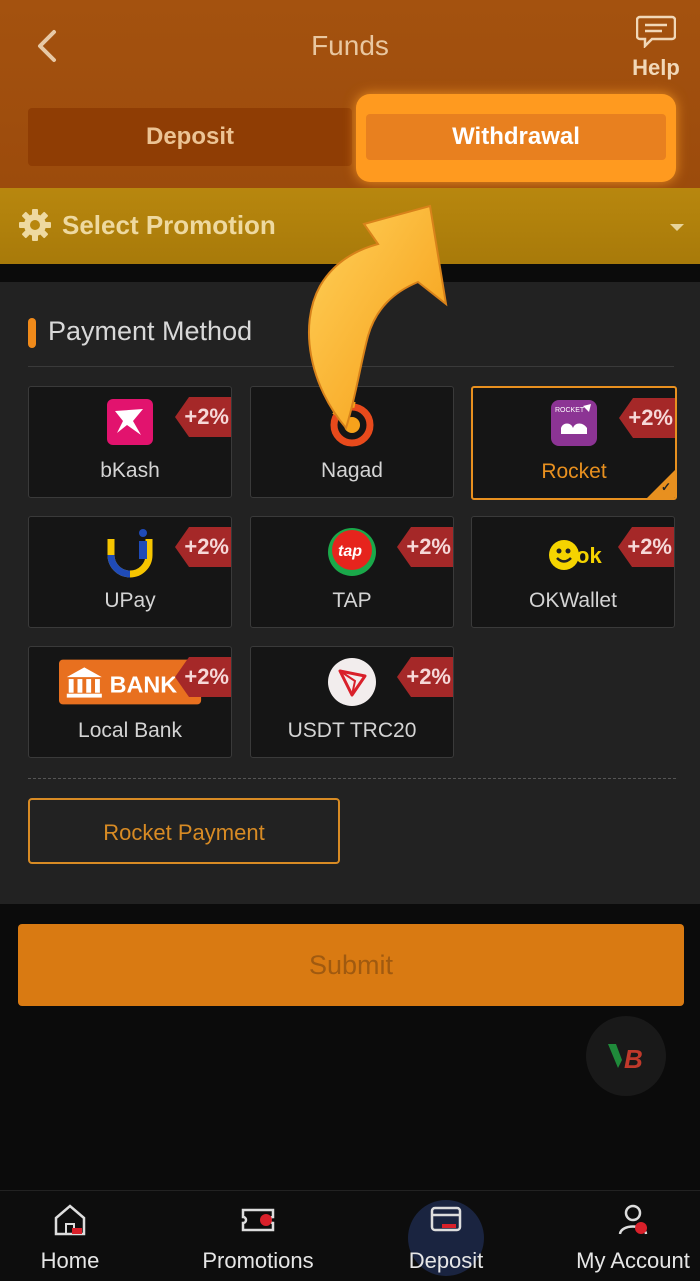  Describe the element at coordinates (350, 45) in the screenshot. I see `page-title: Funds` at that location.